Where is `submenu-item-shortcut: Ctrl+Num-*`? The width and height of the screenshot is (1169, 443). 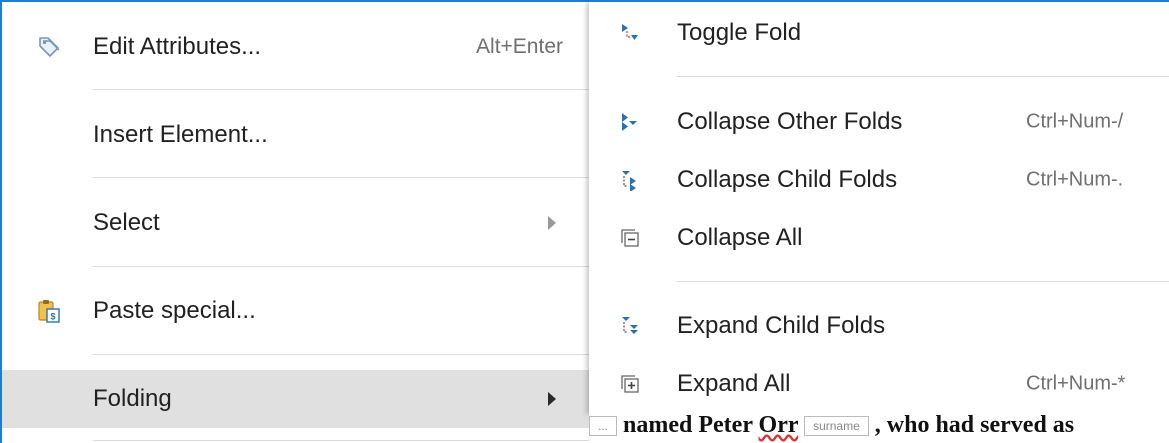 submenu-item-shortcut: Ctrl+Num-* is located at coordinates (1076, 383).